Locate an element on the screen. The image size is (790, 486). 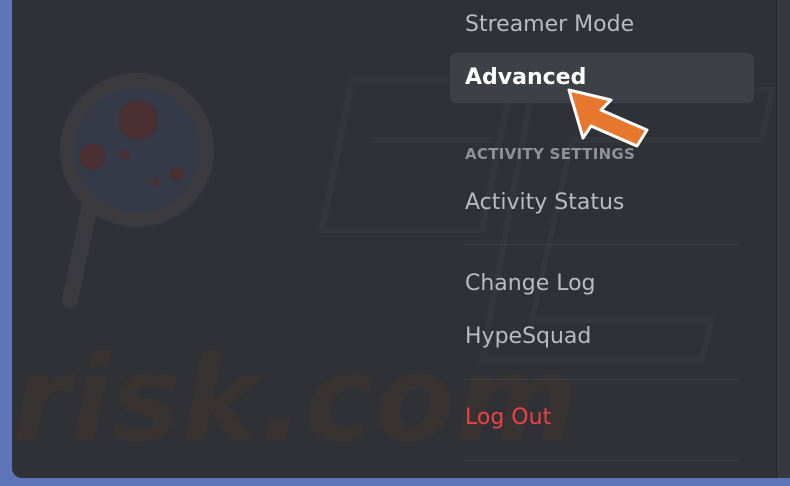
pointer-arrow-icon is located at coordinates (608, 118).